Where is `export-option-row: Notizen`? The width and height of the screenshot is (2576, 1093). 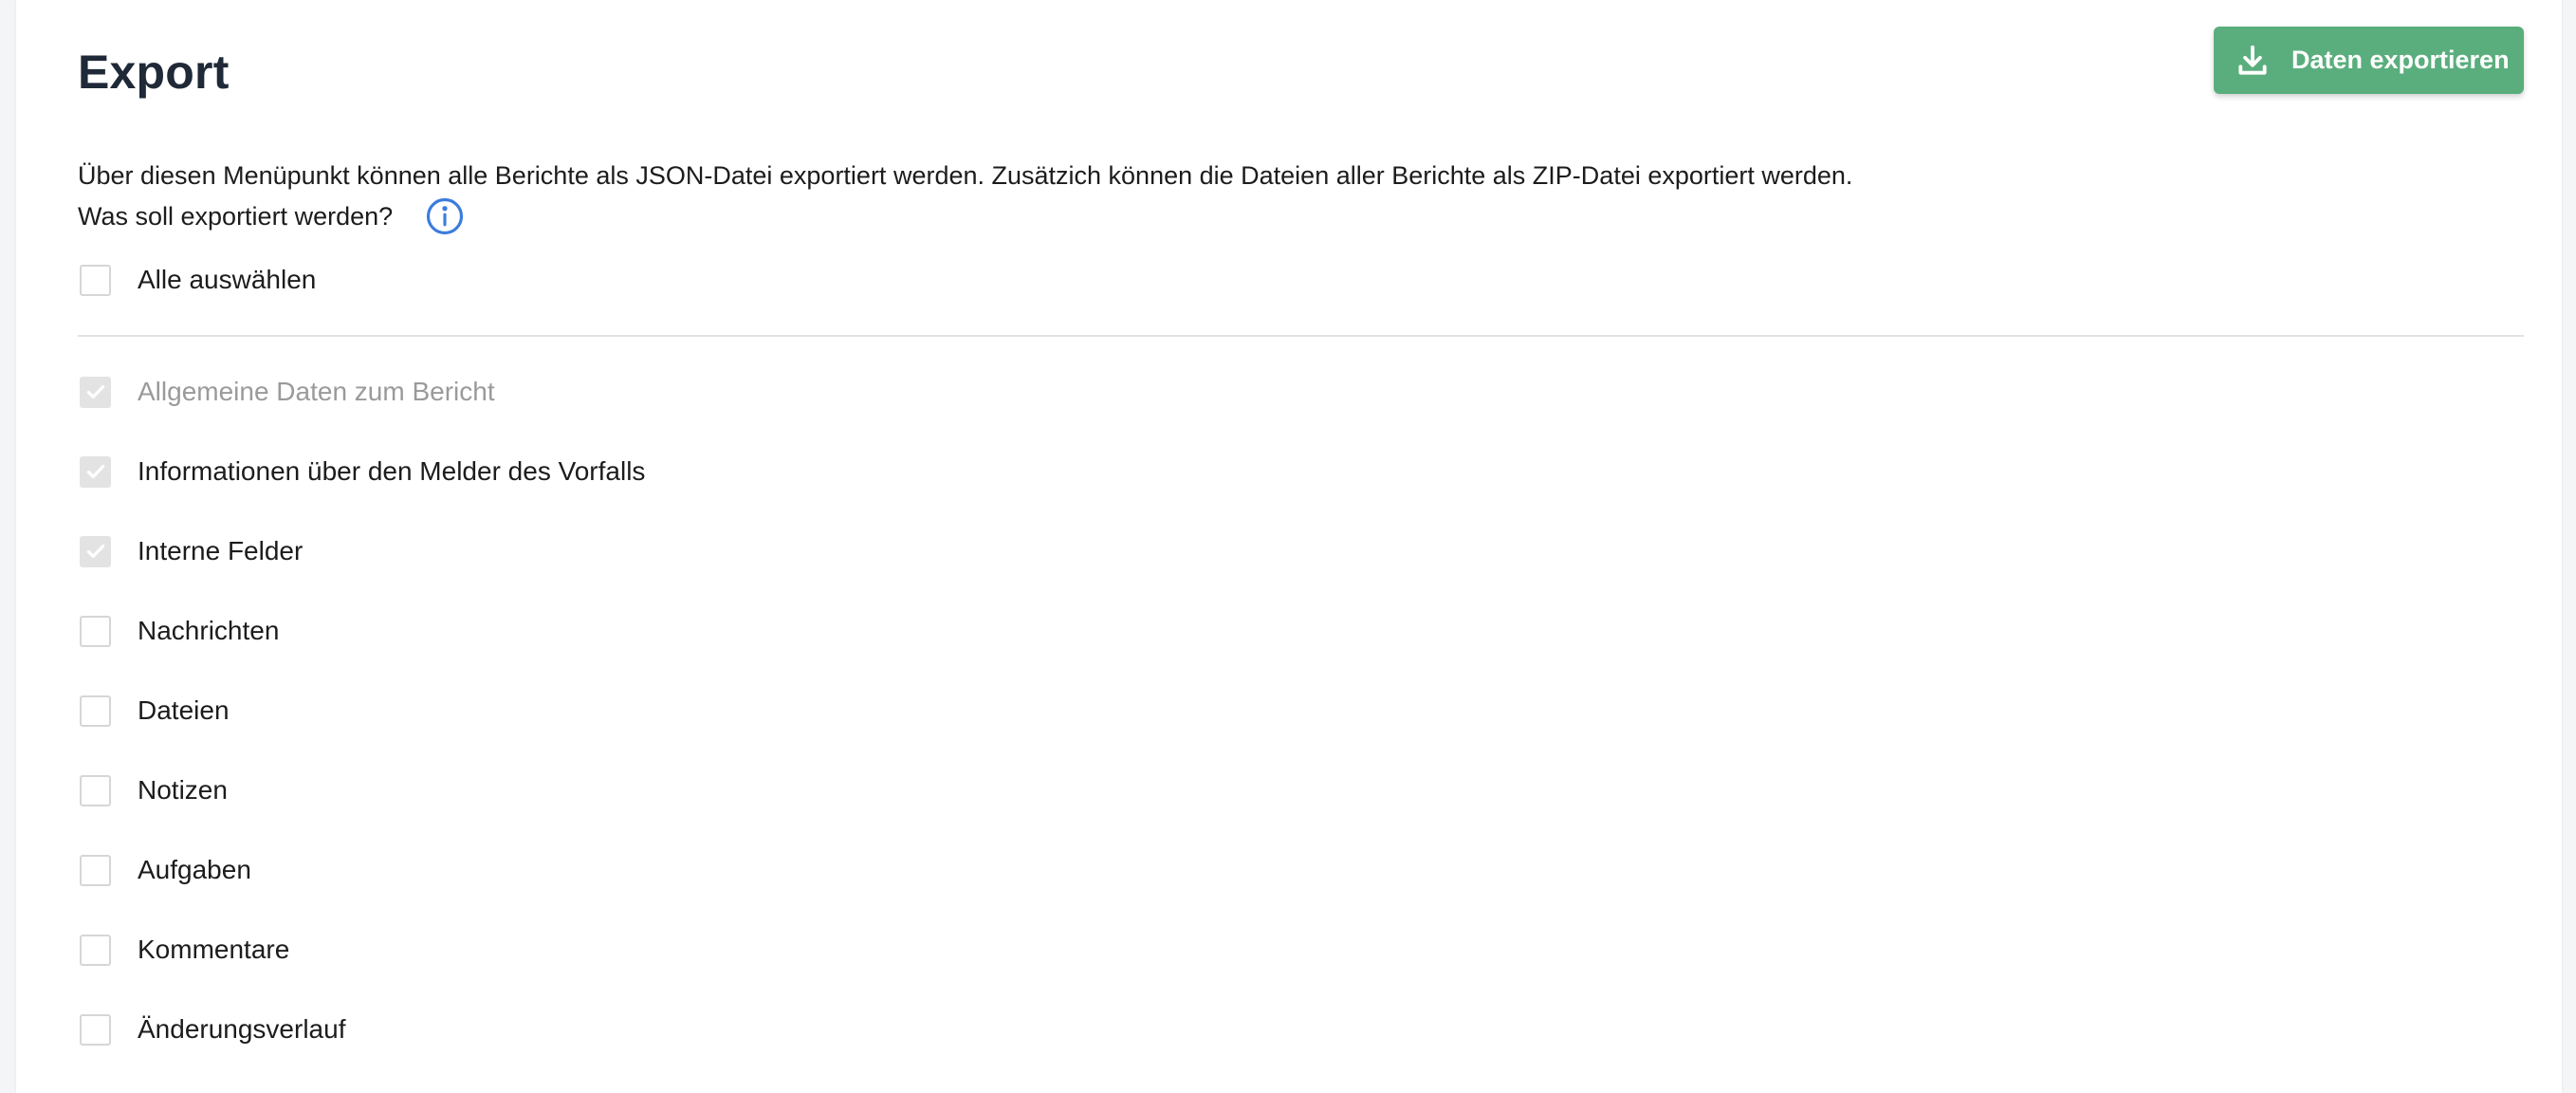 export-option-row: Notizen is located at coordinates (154, 790).